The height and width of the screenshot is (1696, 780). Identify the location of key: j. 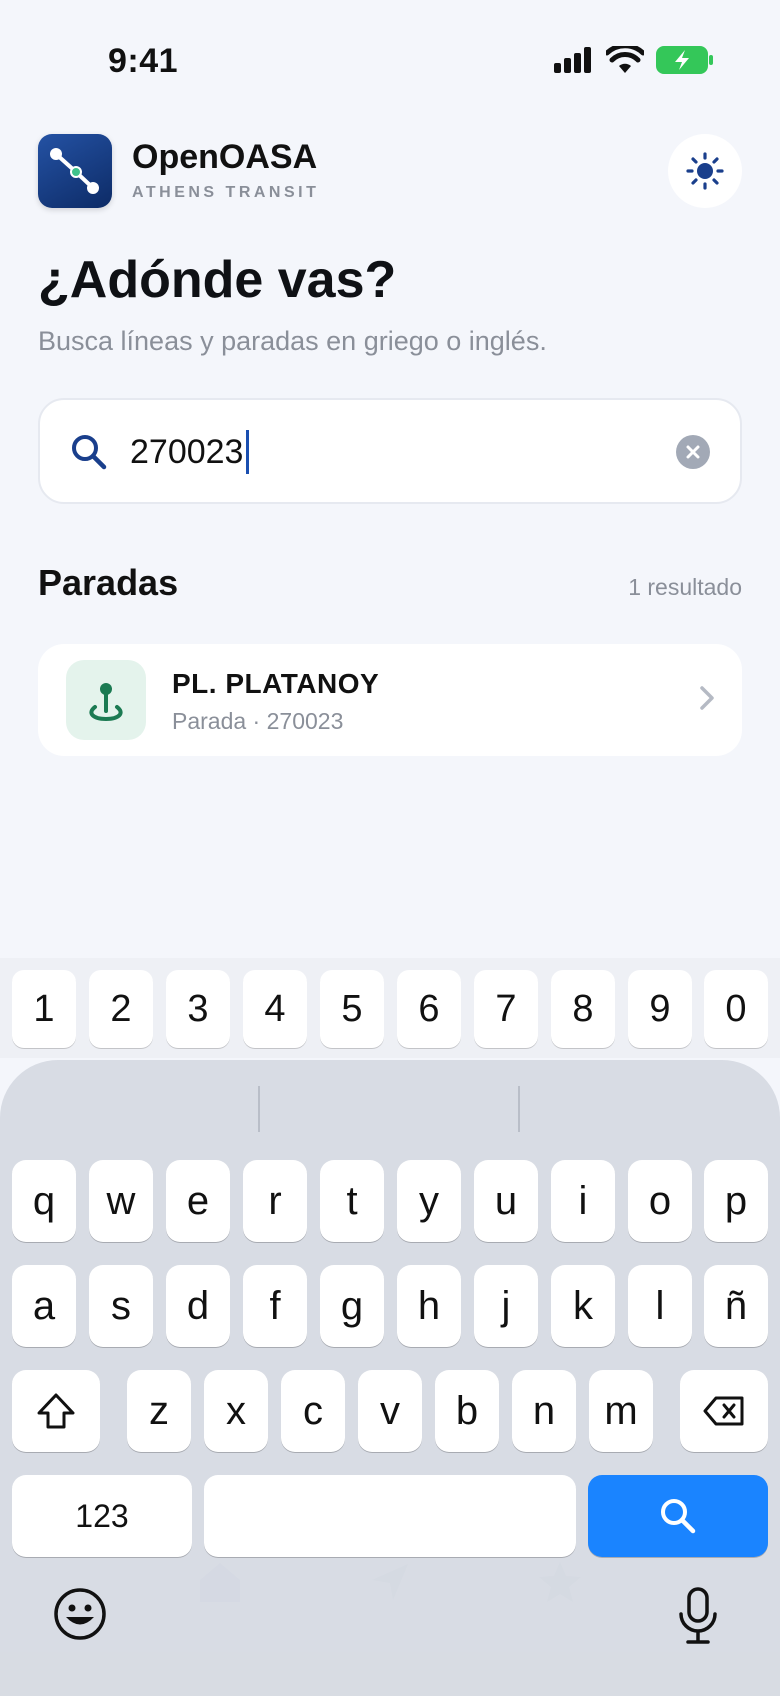
(506, 1306).